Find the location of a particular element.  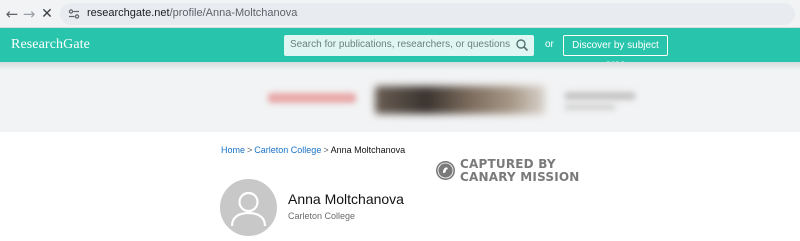

profile-institution: Carleton College is located at coordinates (321, 216).